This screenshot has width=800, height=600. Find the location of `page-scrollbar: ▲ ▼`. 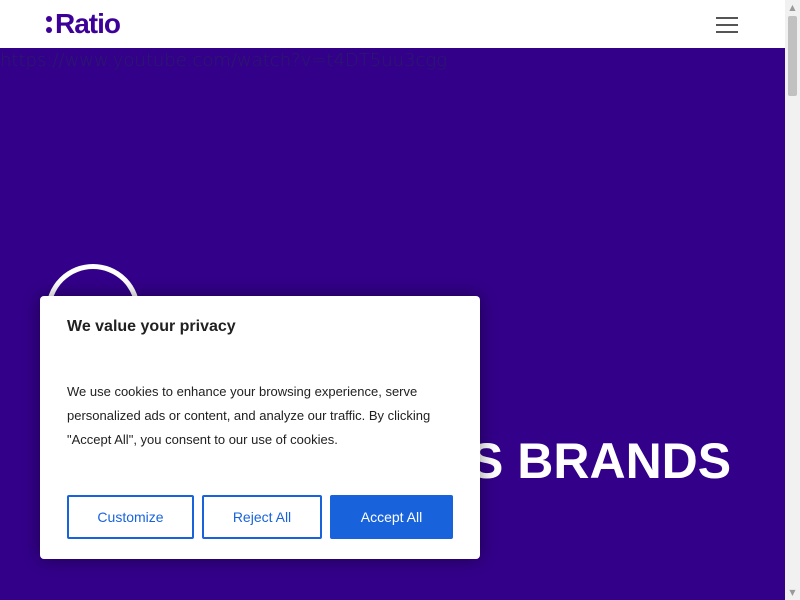

page-scrollbar: ▲ ▼ is located at coordinates (792, 300).